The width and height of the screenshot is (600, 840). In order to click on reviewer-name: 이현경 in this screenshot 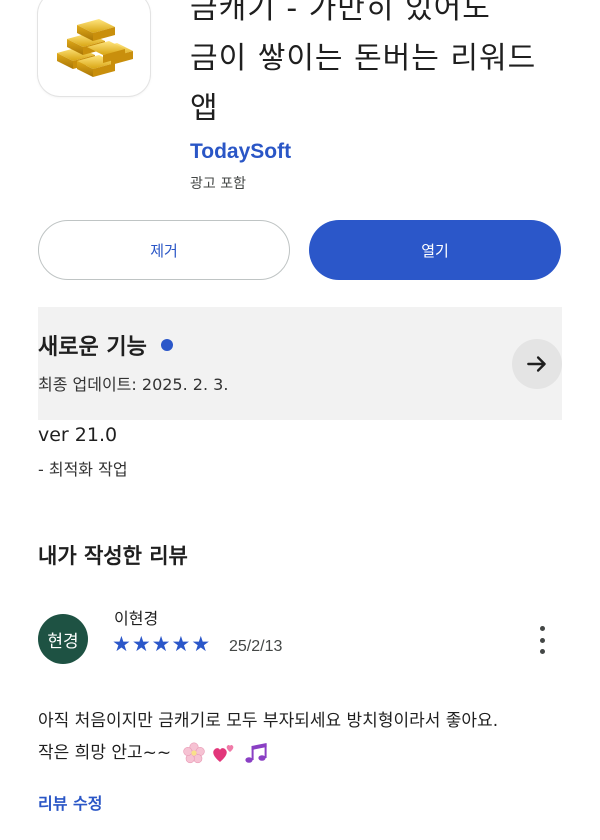, I will do `click(136, 618)`.